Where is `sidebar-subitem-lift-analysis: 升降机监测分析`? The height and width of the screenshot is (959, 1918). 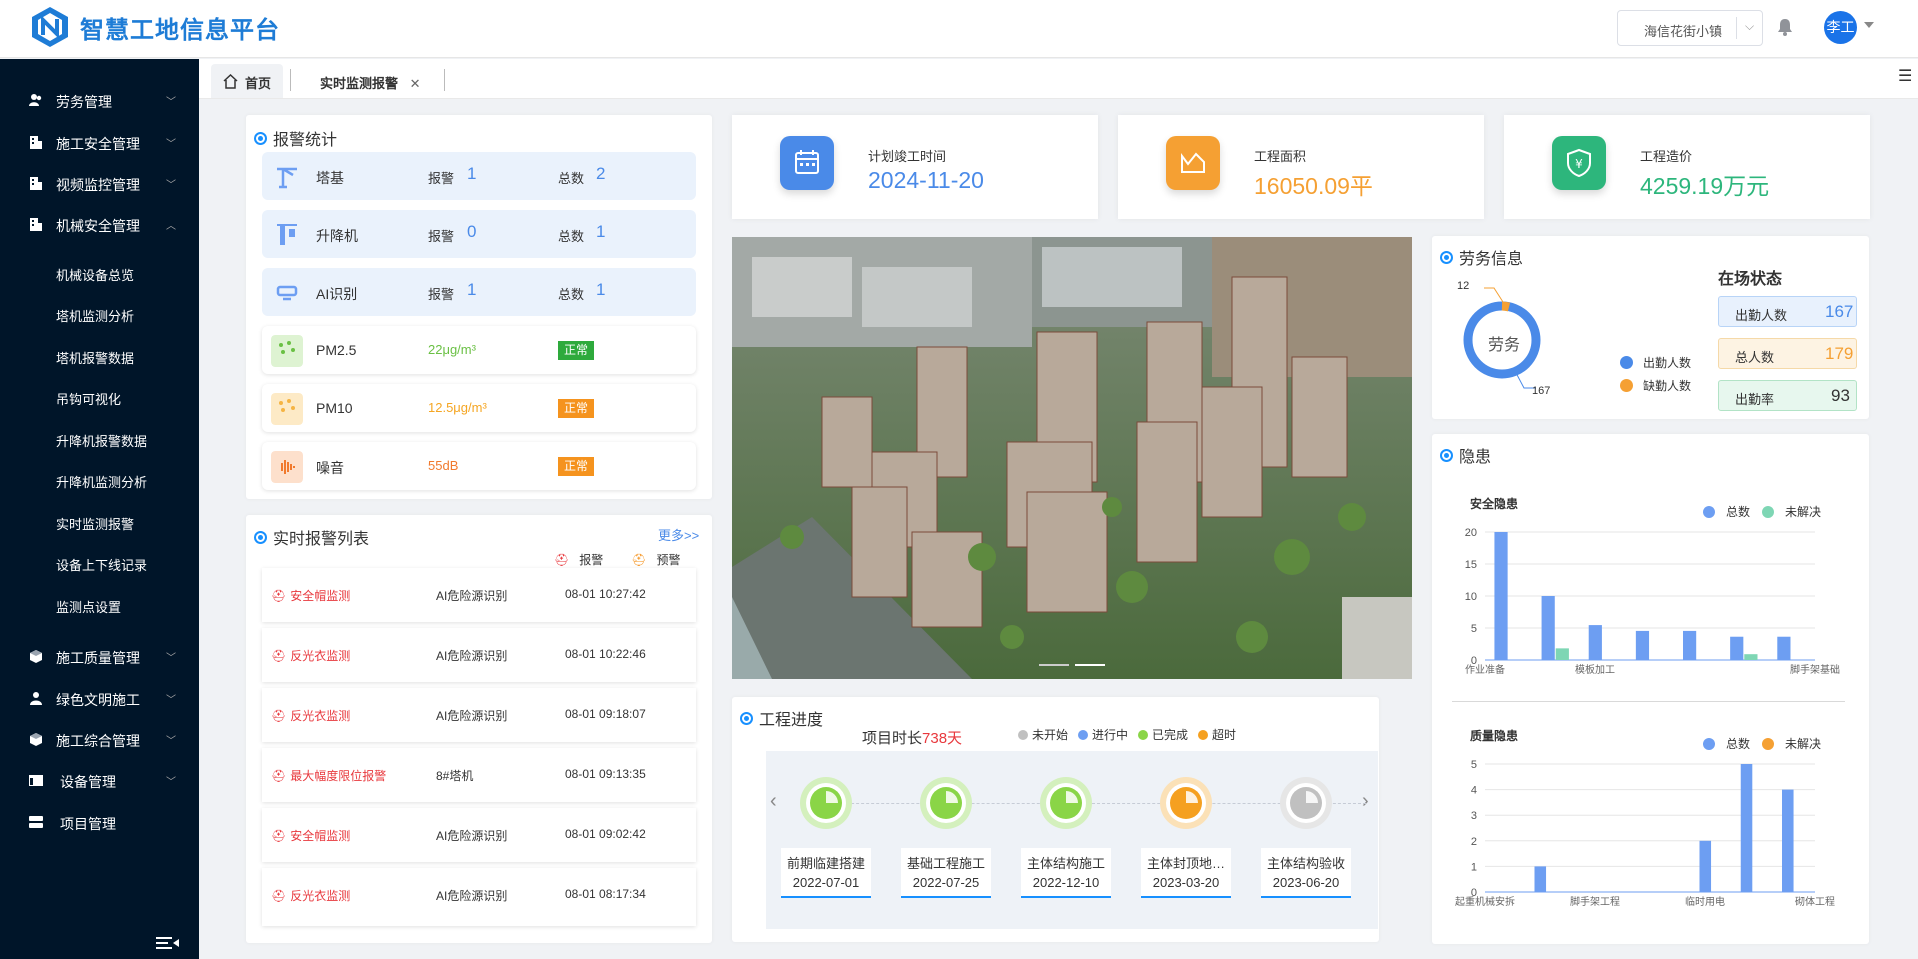 sidebar-subitem-lift-analysis: 升降机监测分析 is located at coordinates (101, 481).